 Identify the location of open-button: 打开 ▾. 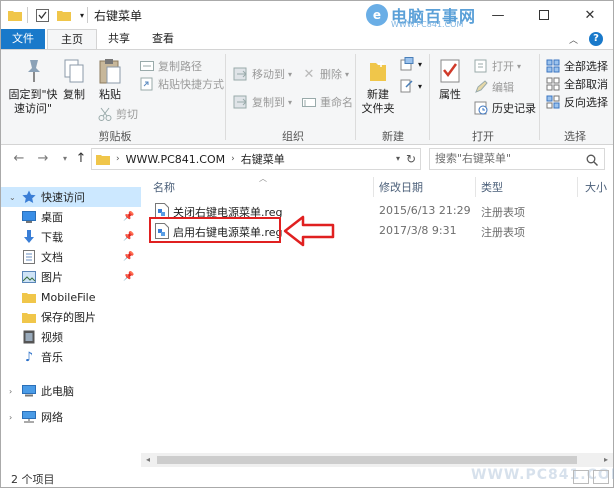
(497, 66).